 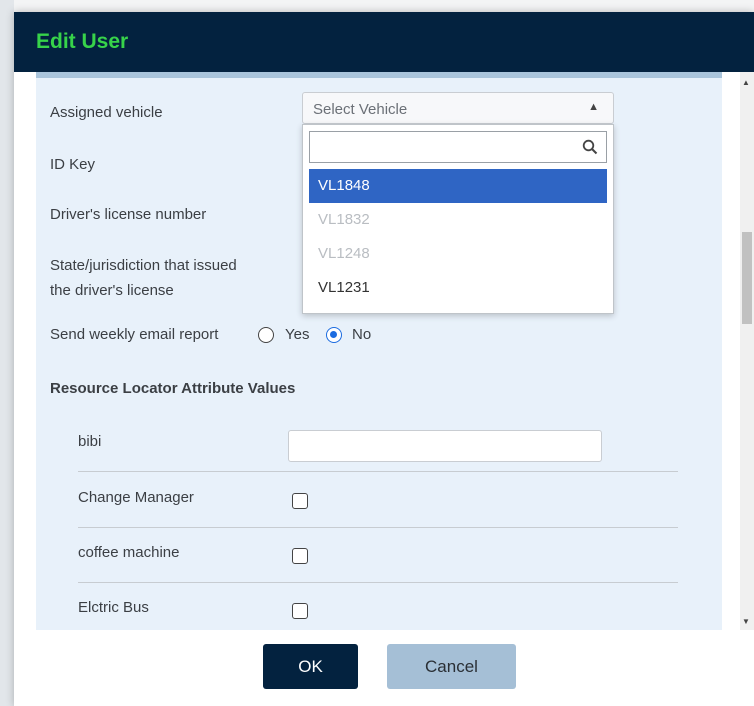 What do you see at coordinates (384, 668) in the screenshot?
I see `dialog-footer: OK Cancel` at bounding box center [384, 668].